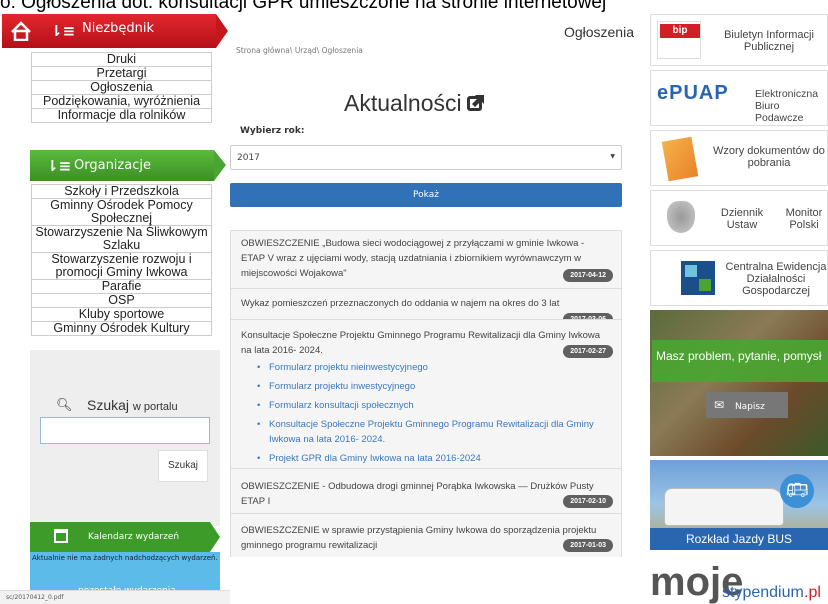  Describe the element at coordinates (739, 539) in the screenshot. I see `bus-label: Rozkład Jazdy BUS` at that location.